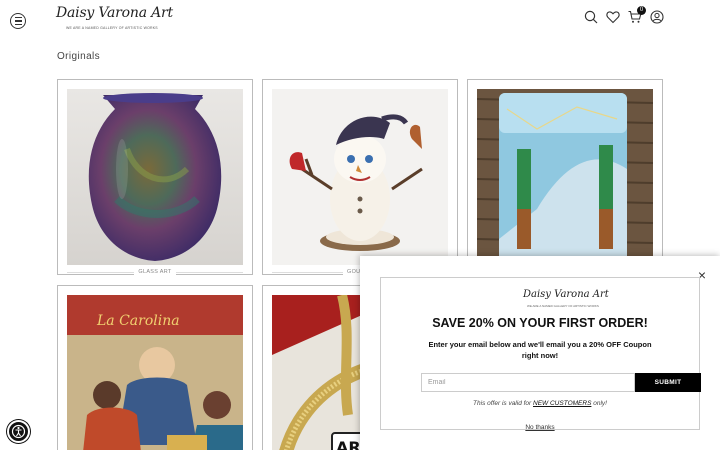 This screenshot has height=450, width=720. I want to click on no-thanks-link: No thanks, so click(540, 427).